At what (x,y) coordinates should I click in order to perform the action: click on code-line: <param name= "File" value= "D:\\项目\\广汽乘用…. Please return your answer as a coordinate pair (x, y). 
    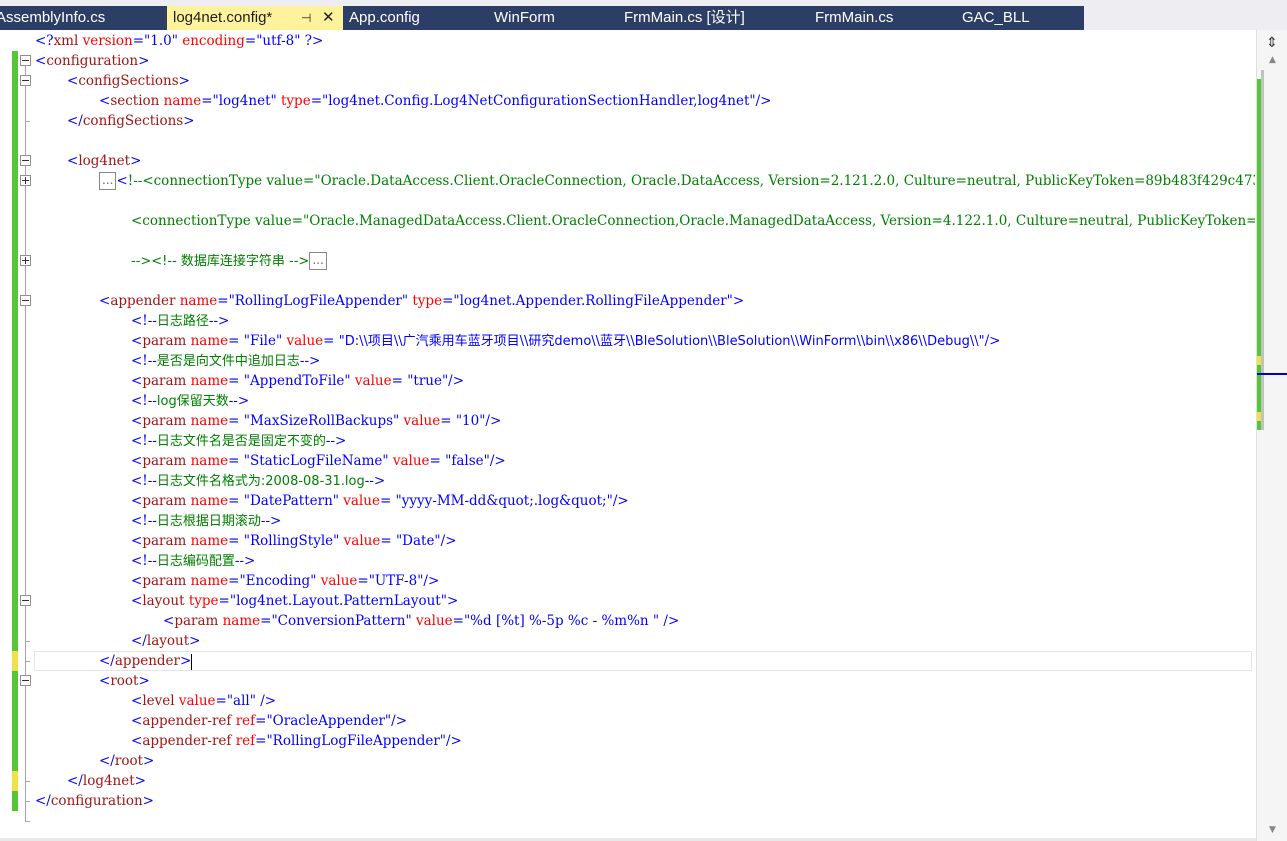
    Looking at the image, I should click on (517, 341).